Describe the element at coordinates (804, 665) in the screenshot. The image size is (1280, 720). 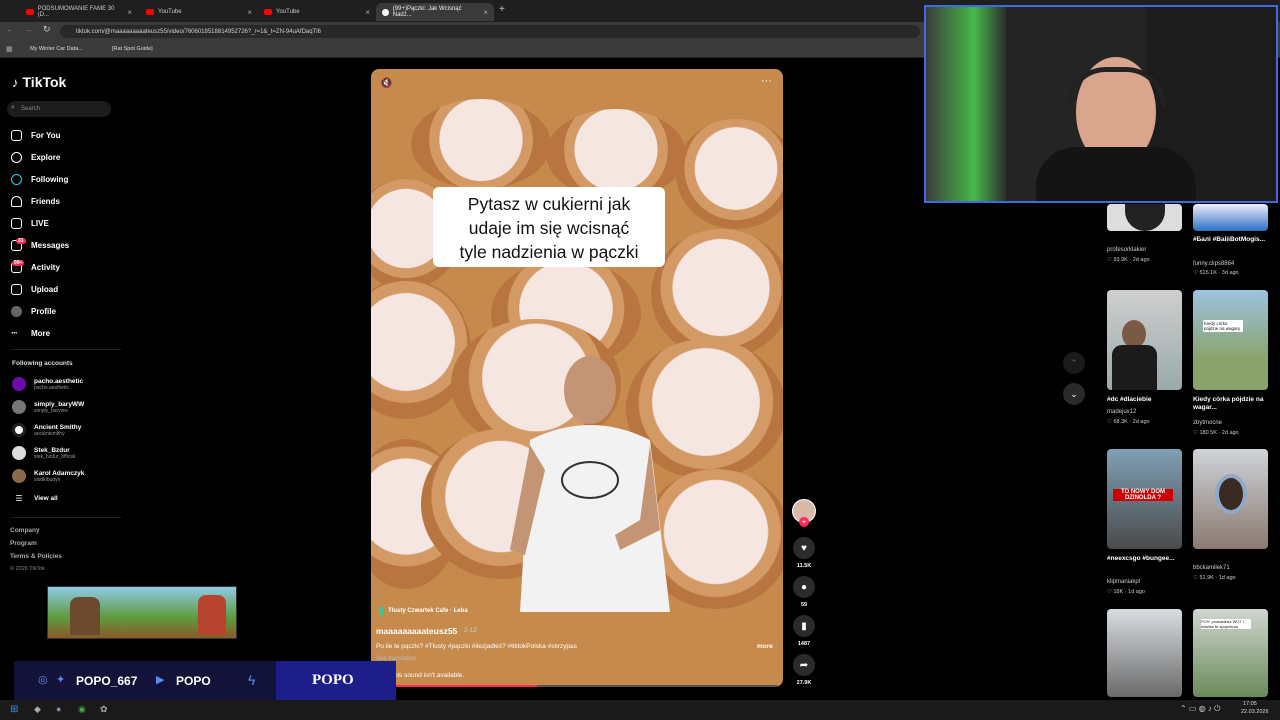
I see `share-button: ➦` at that location.